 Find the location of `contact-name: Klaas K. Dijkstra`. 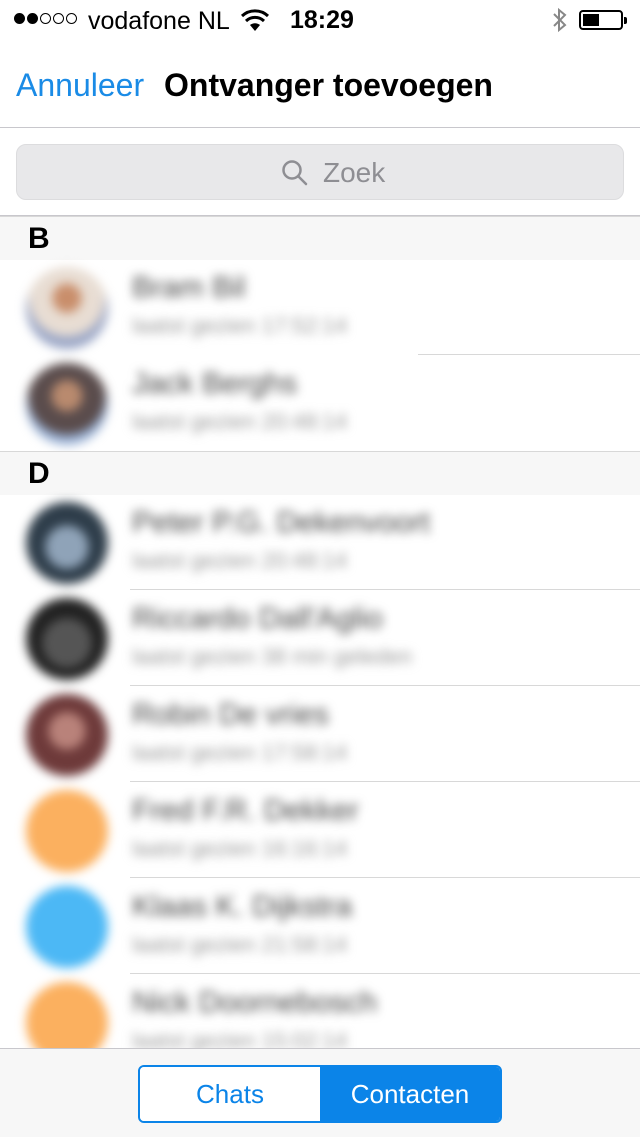

contact-name: Klaas K. Dijkstra is located at coordinates (242, 906).